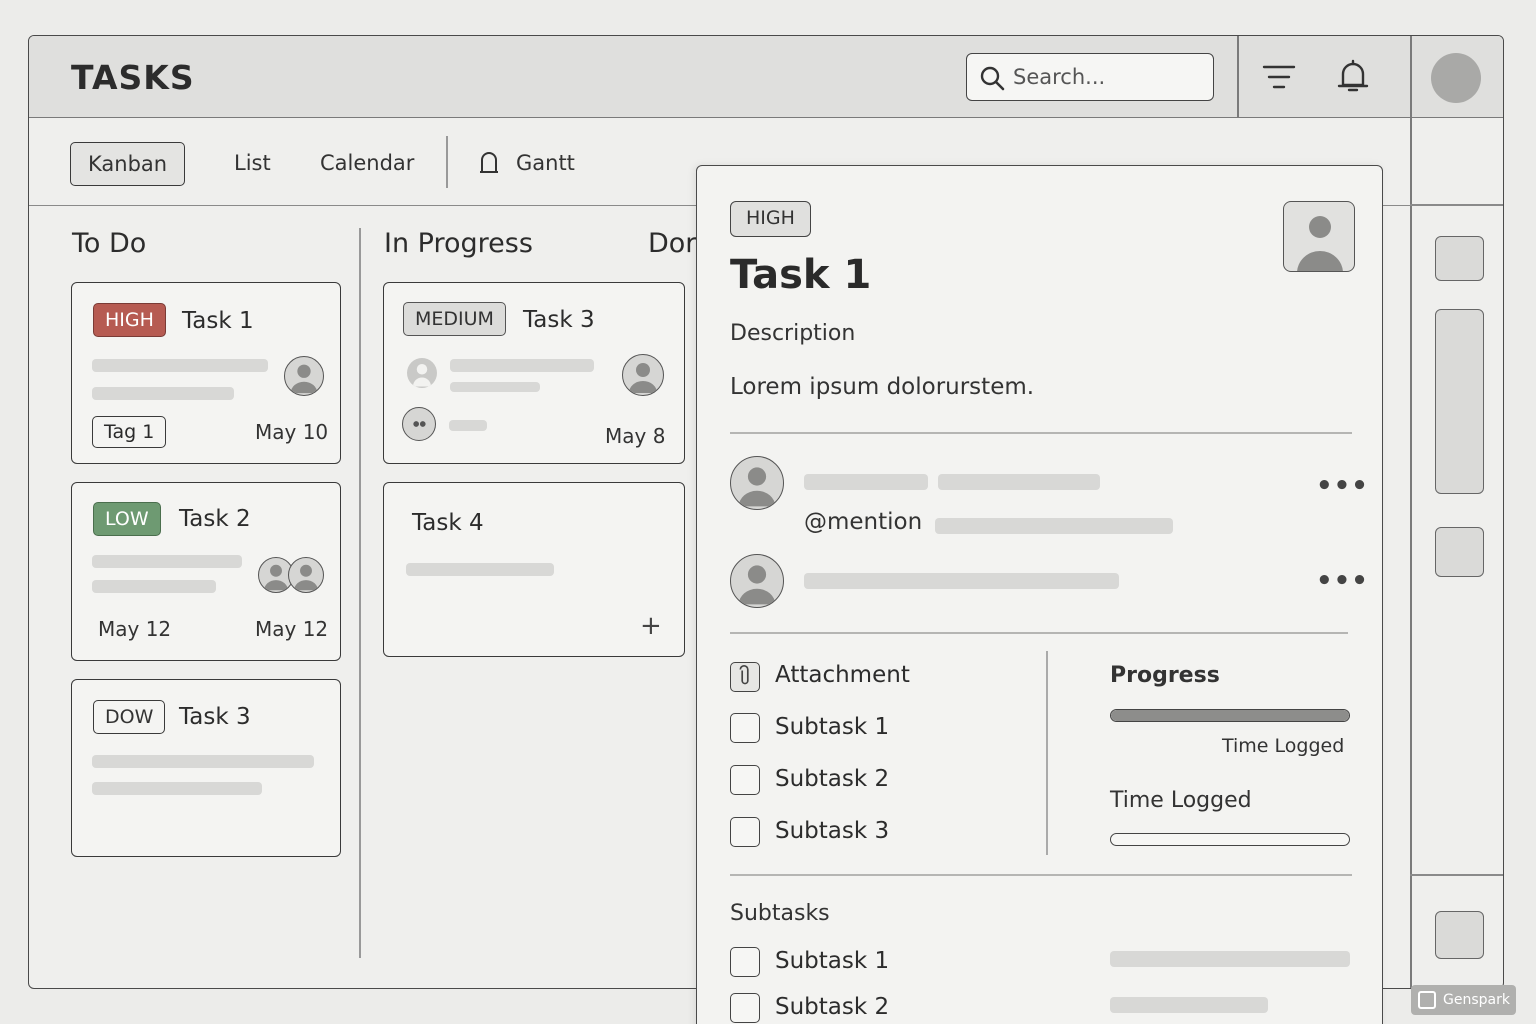 The height and width of the screenshot is (1024, 1536). Describe the element at coordinates (1283, 746) in the screenshot. I see `time-logged-caption: Time Logged` at that location.